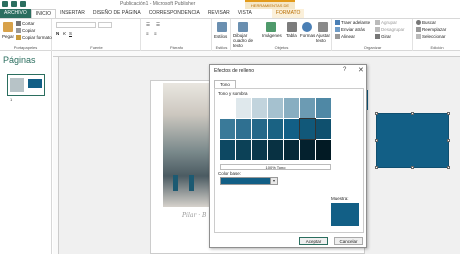 The height and width of the screenshot is (254, 460). Describe the element at coordinates (57, 33) in the screenshot. I see `bold-icon: N` at that location.